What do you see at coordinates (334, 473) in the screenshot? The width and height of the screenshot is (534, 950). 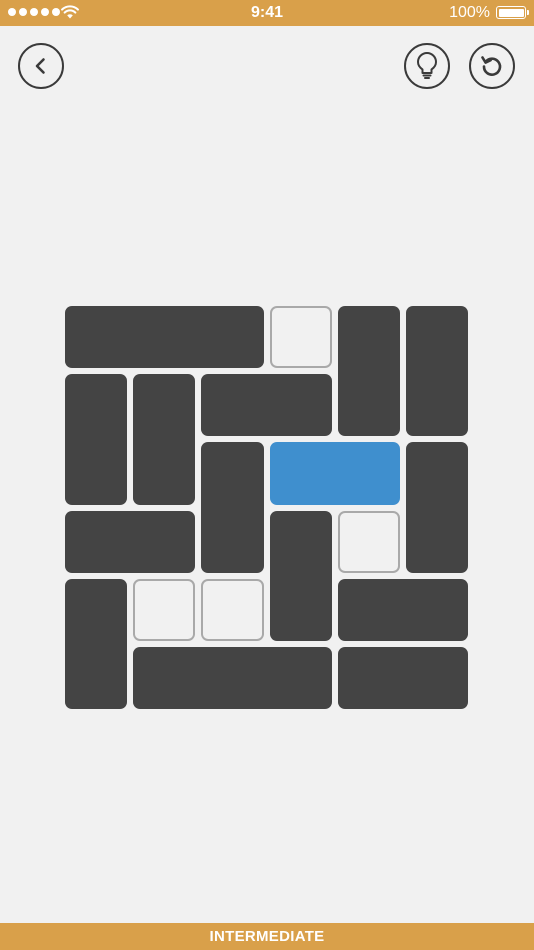 I see `target-block` at bounding box center [334, 473].